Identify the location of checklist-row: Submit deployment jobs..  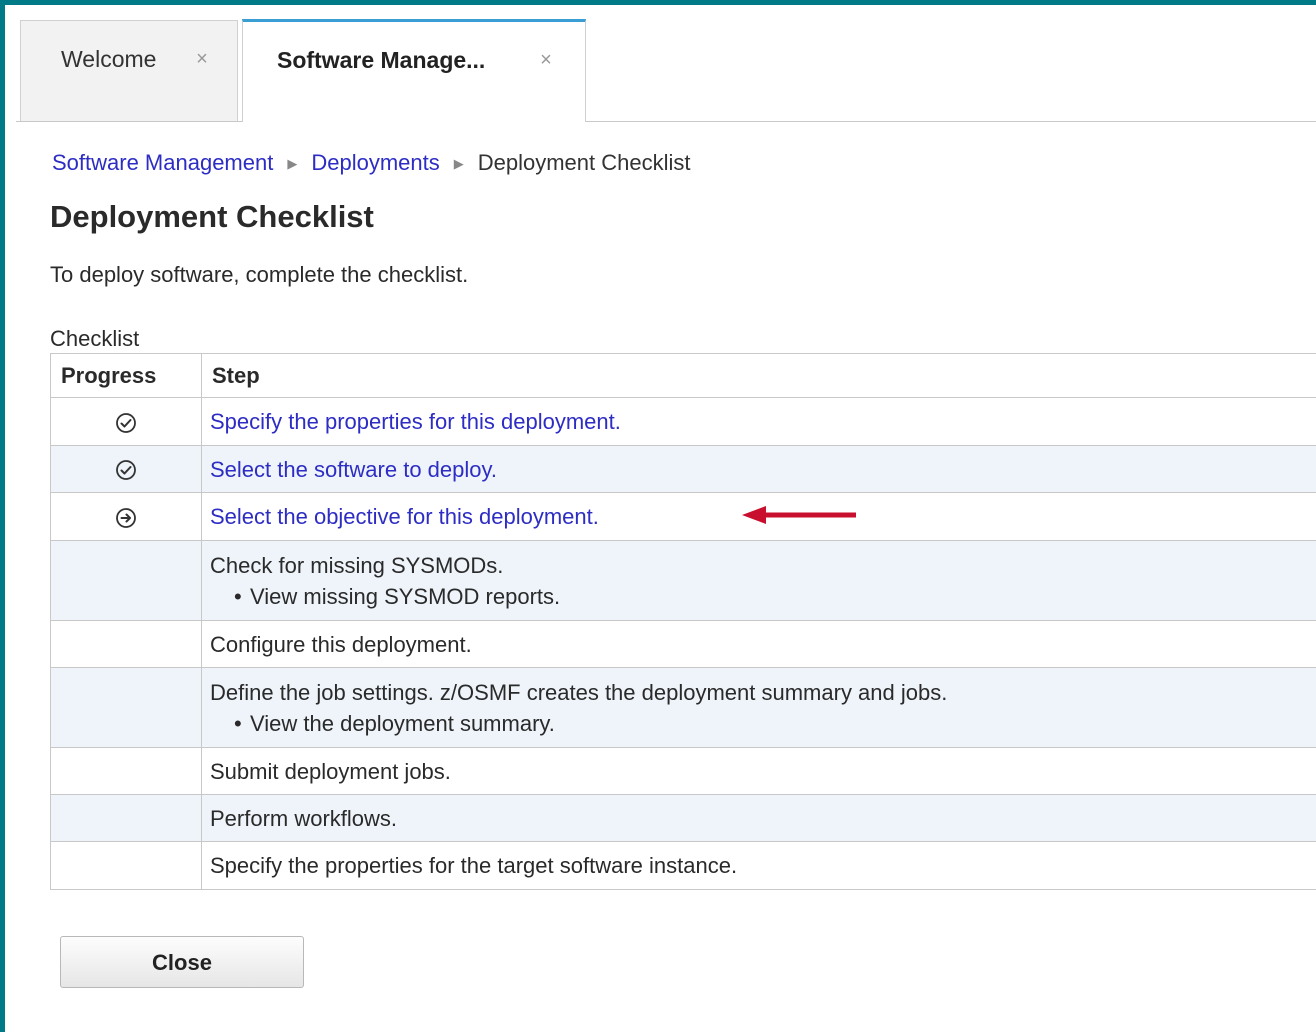
(683, 771).